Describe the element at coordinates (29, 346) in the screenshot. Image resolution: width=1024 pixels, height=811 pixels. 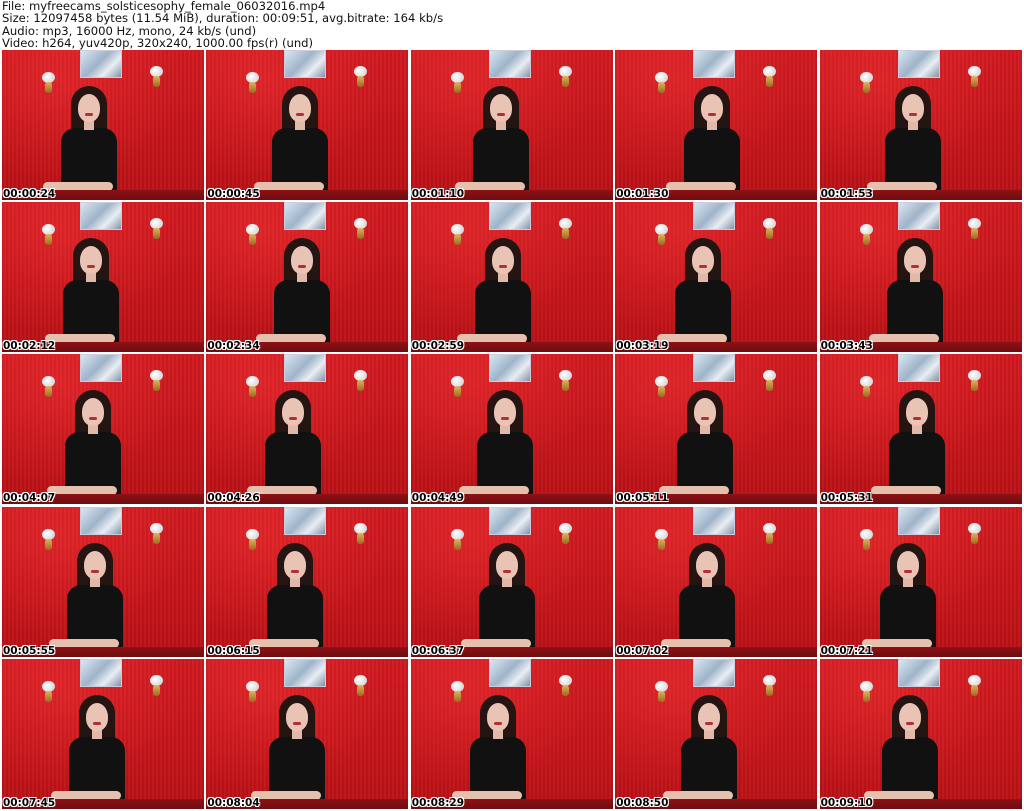
I see `frame-timestamp: 00:02:12` at that location.